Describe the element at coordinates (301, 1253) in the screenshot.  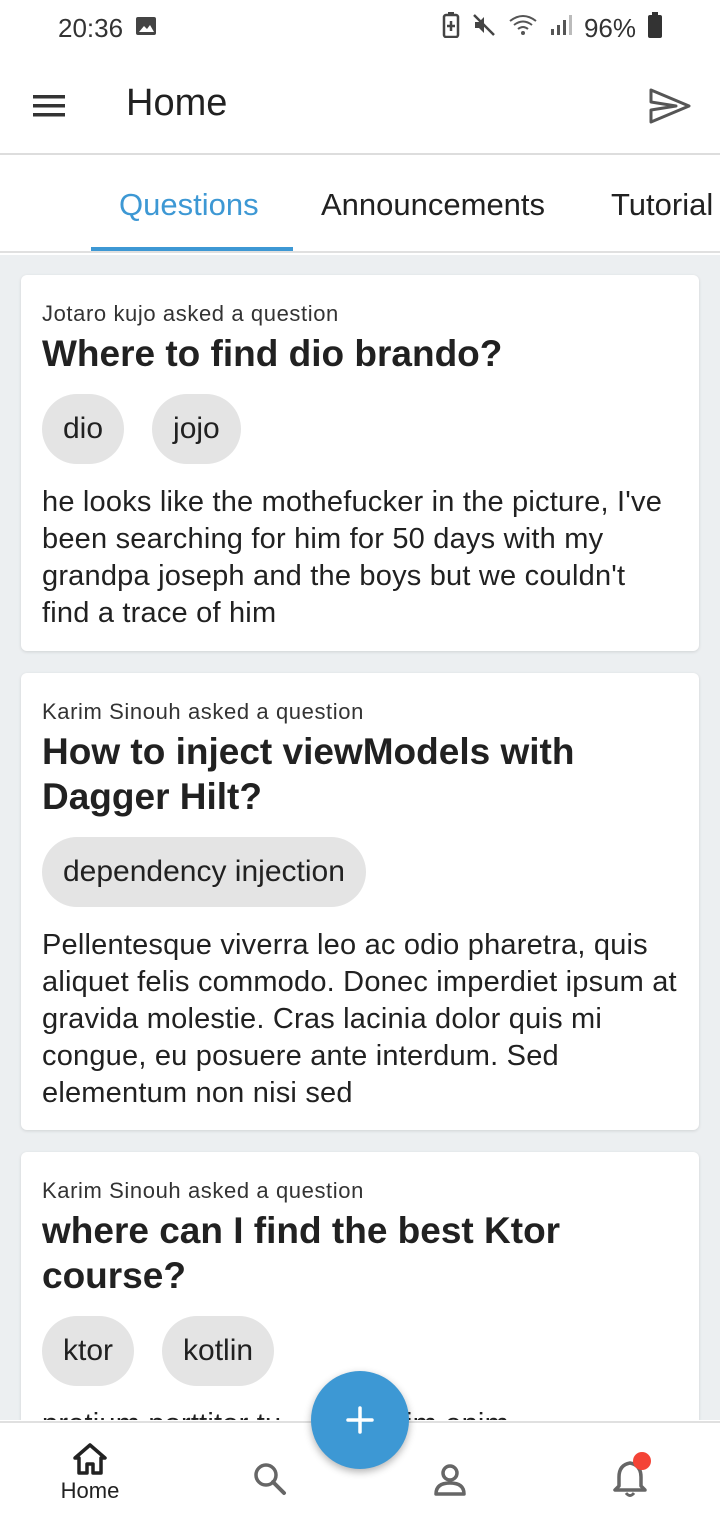
I see `question-title: where can I find the best Ktor course?` at that location.